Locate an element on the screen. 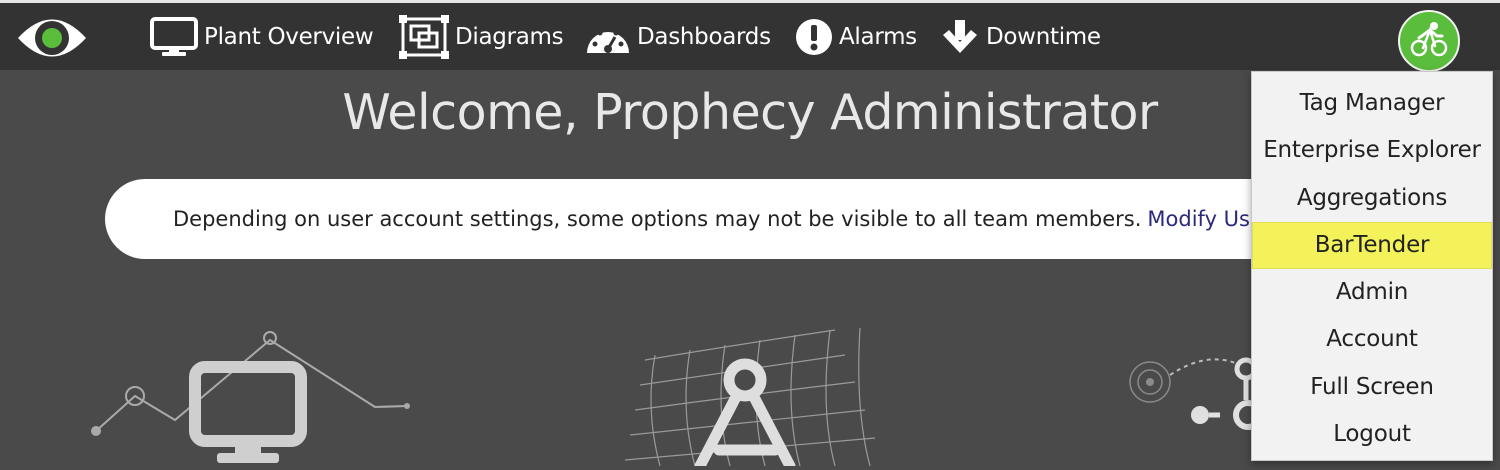 The image size is (1500, 470). monitor-icon is located at coordinates (174, 36).